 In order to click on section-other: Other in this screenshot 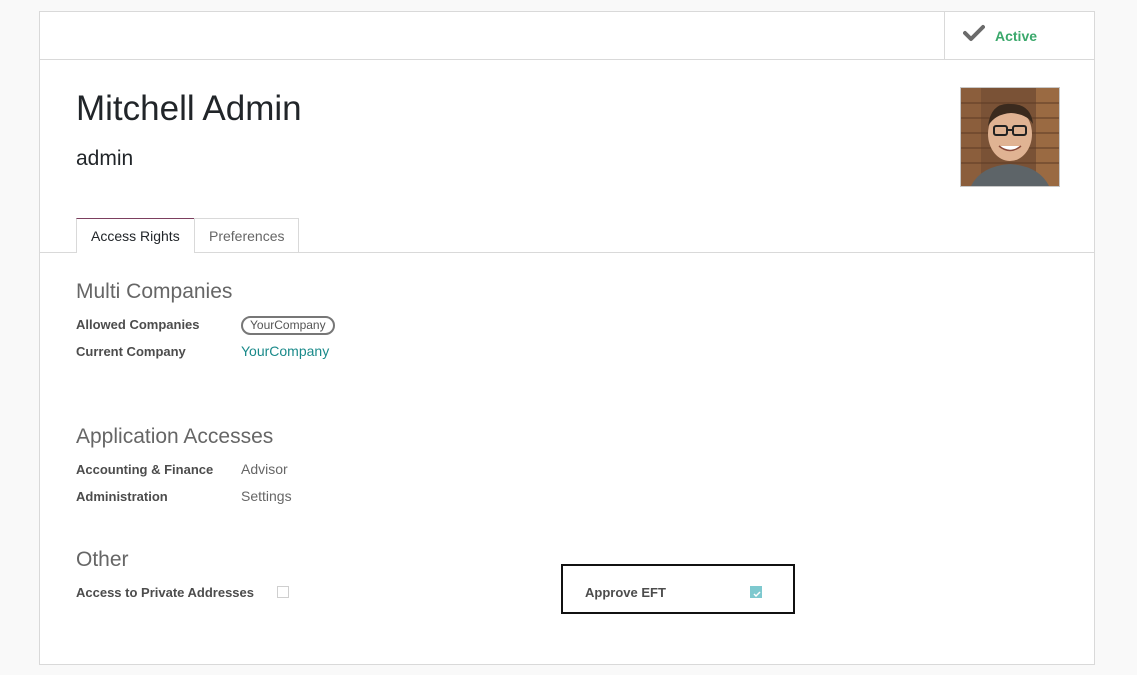, I will do `click(102, 559)`.